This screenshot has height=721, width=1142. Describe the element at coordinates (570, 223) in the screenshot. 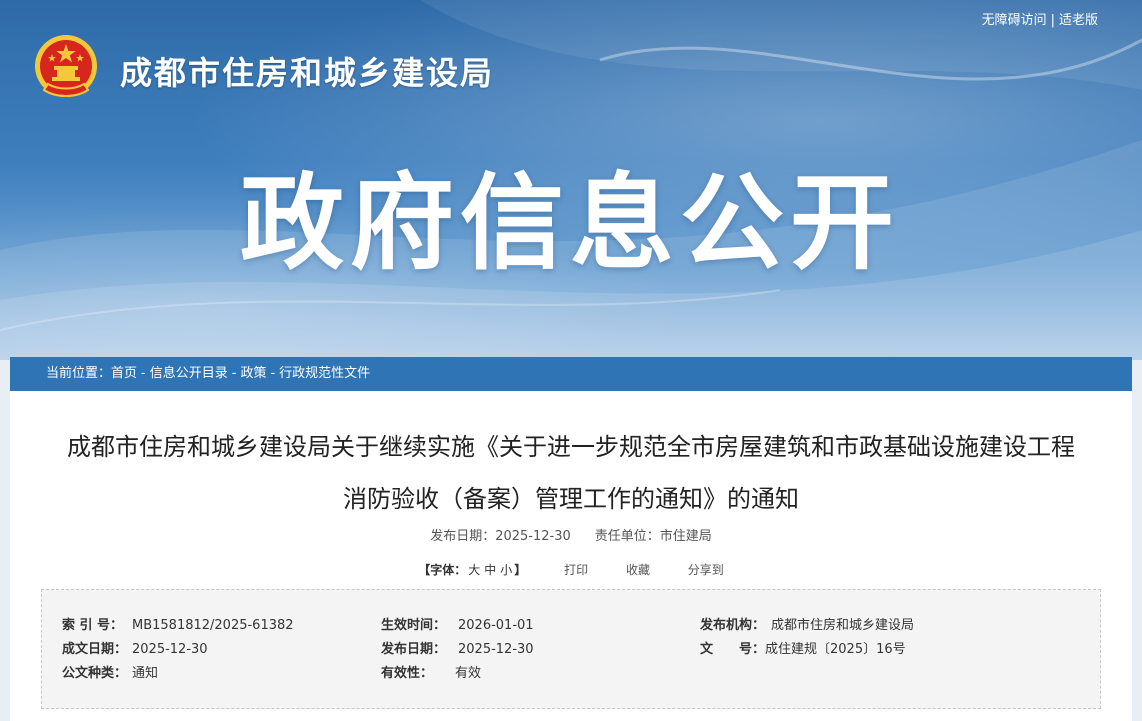

I see `banner-title: 政府信息公开` at that location.